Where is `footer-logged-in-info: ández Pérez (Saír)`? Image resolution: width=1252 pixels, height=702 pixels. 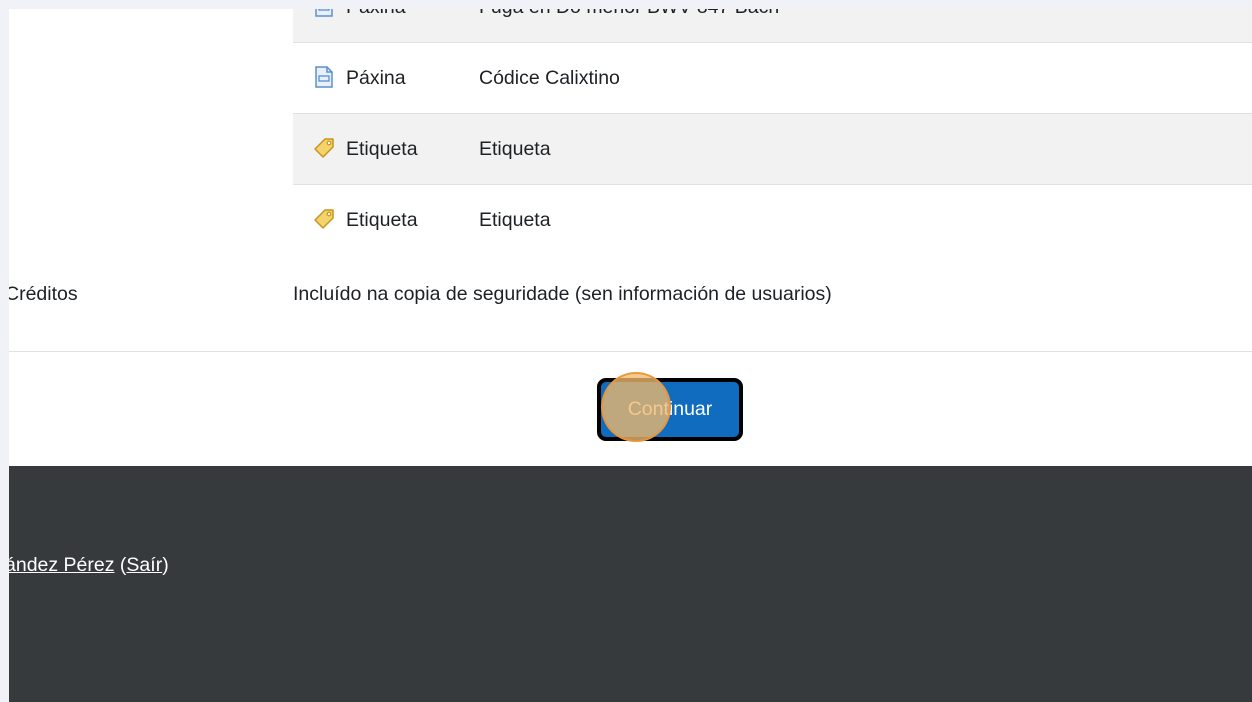
footer-logged-in-info: ández Pérez (Saír) is located at coordinates (89, 565).